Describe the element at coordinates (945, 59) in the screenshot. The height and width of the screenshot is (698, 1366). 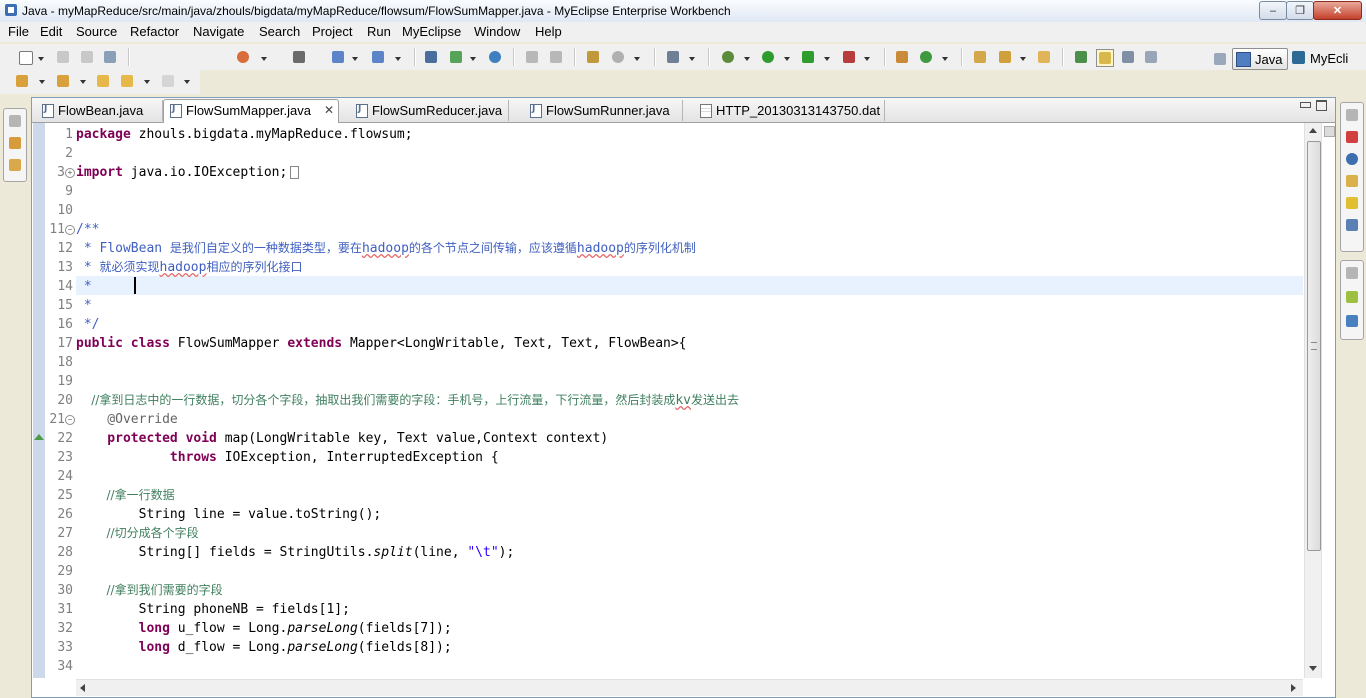
I see `new-class-dropdown` at that location.